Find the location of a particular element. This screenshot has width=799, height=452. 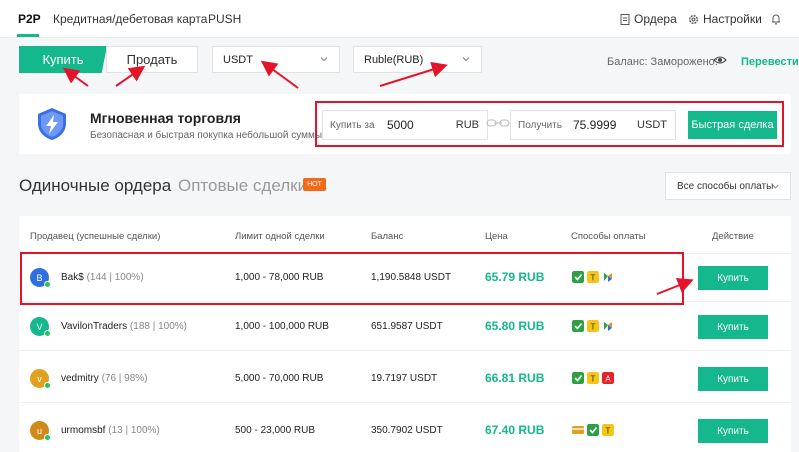

avatar-initial: u is located at coordinates (39, 430).